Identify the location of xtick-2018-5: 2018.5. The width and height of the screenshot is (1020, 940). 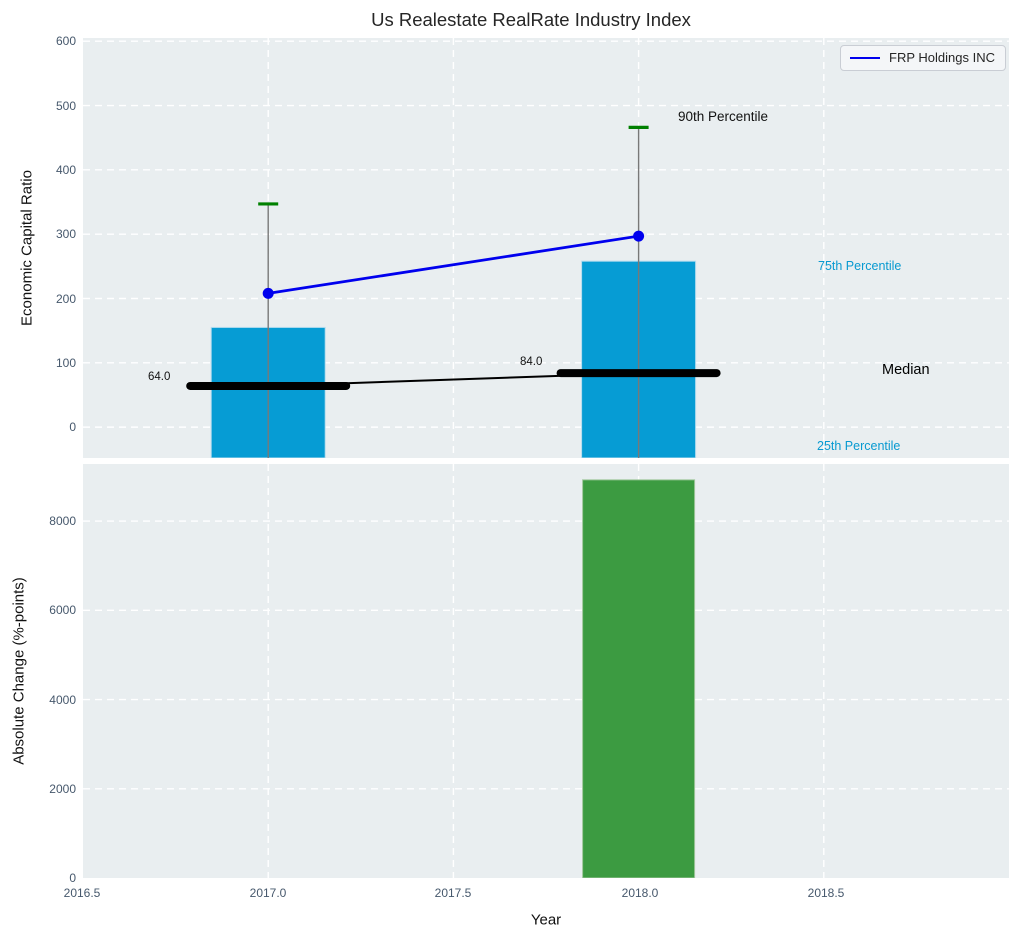
(826, 893).